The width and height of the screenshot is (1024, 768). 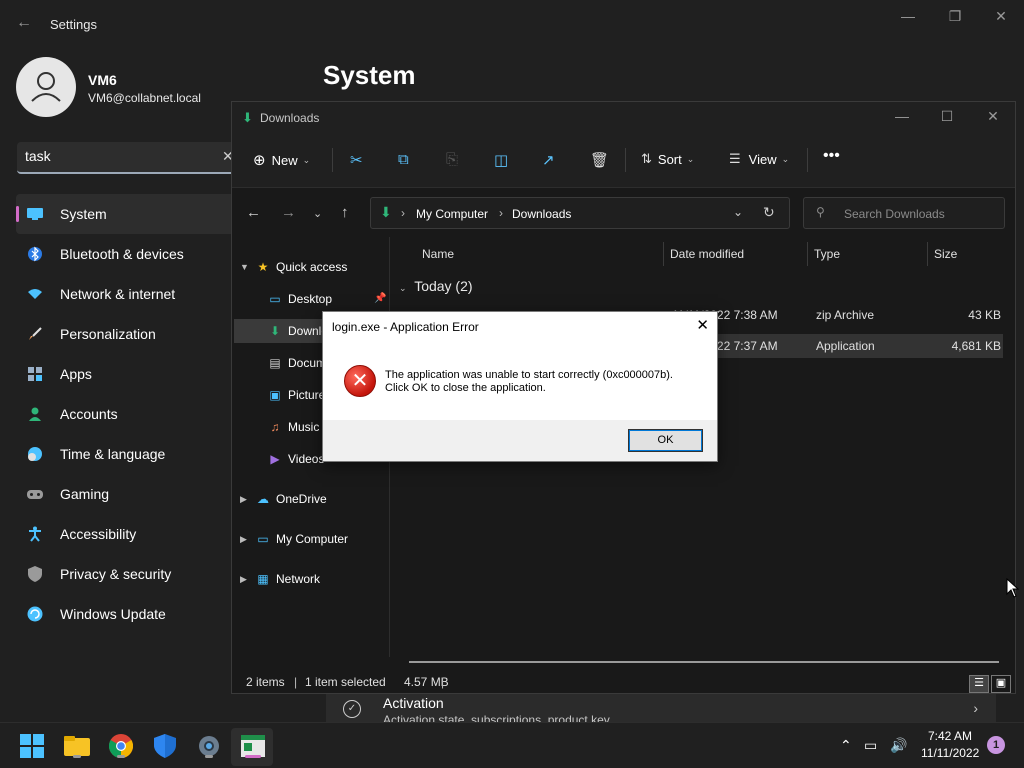 What do you see at coordinates (317, 213) in the screenshot?
I see `recent-locations-icon: ⌄` at bounding box center [317, 213].